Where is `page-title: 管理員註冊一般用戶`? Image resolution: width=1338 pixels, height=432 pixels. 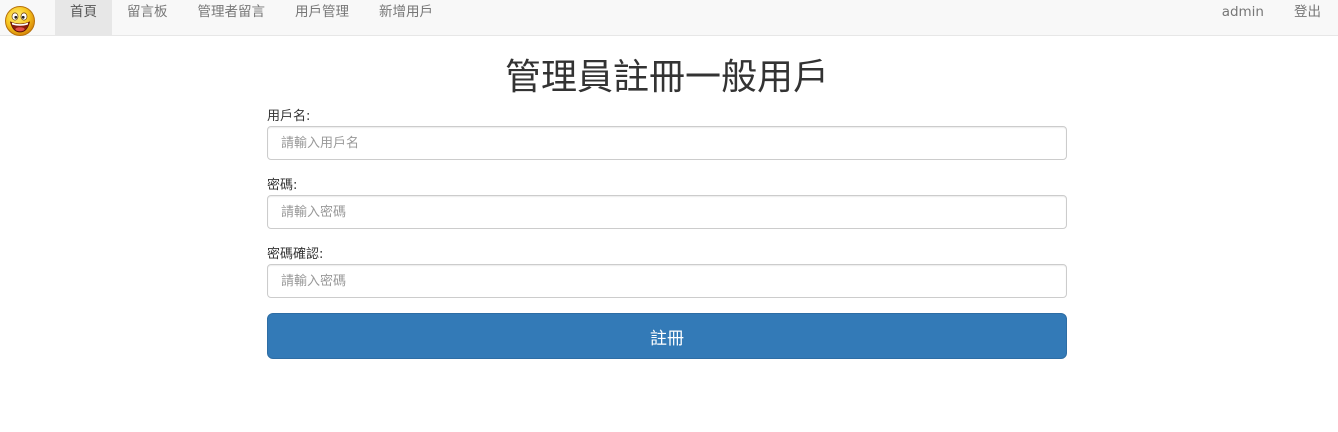 page-title: 管理員註冊一般用戶 is located at coordinates (666, 77).